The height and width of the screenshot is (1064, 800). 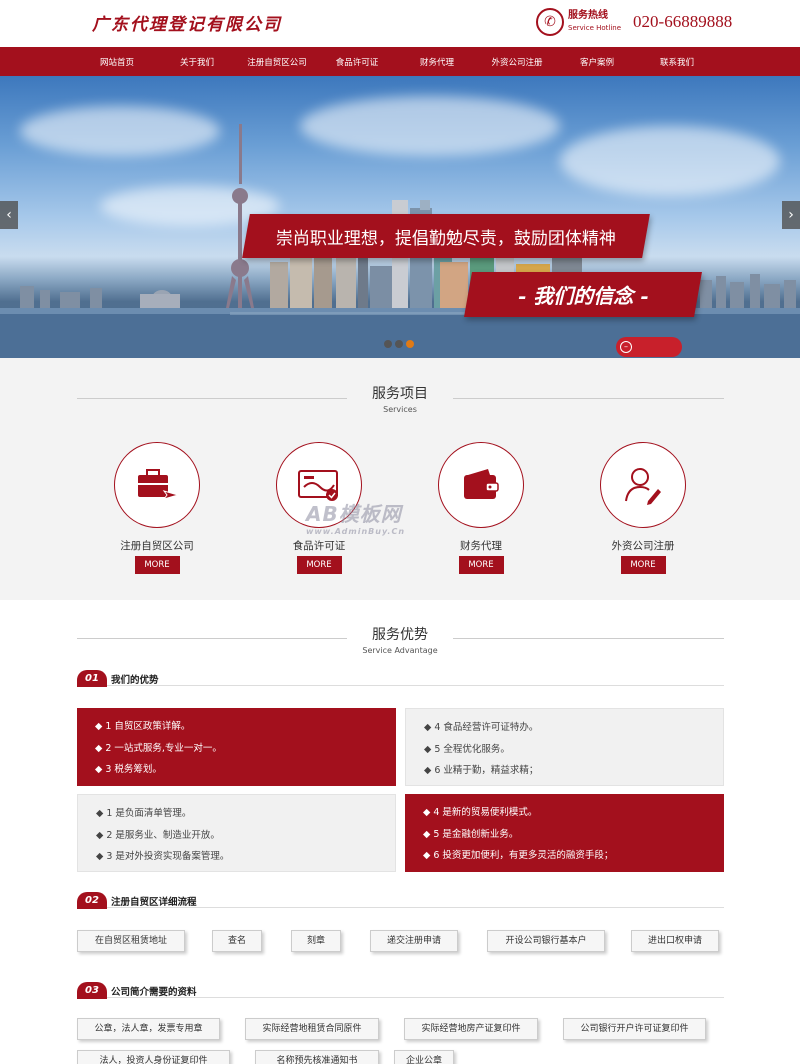 I want to click on process-step: 进出口权申请, so click(x=675, y=941).